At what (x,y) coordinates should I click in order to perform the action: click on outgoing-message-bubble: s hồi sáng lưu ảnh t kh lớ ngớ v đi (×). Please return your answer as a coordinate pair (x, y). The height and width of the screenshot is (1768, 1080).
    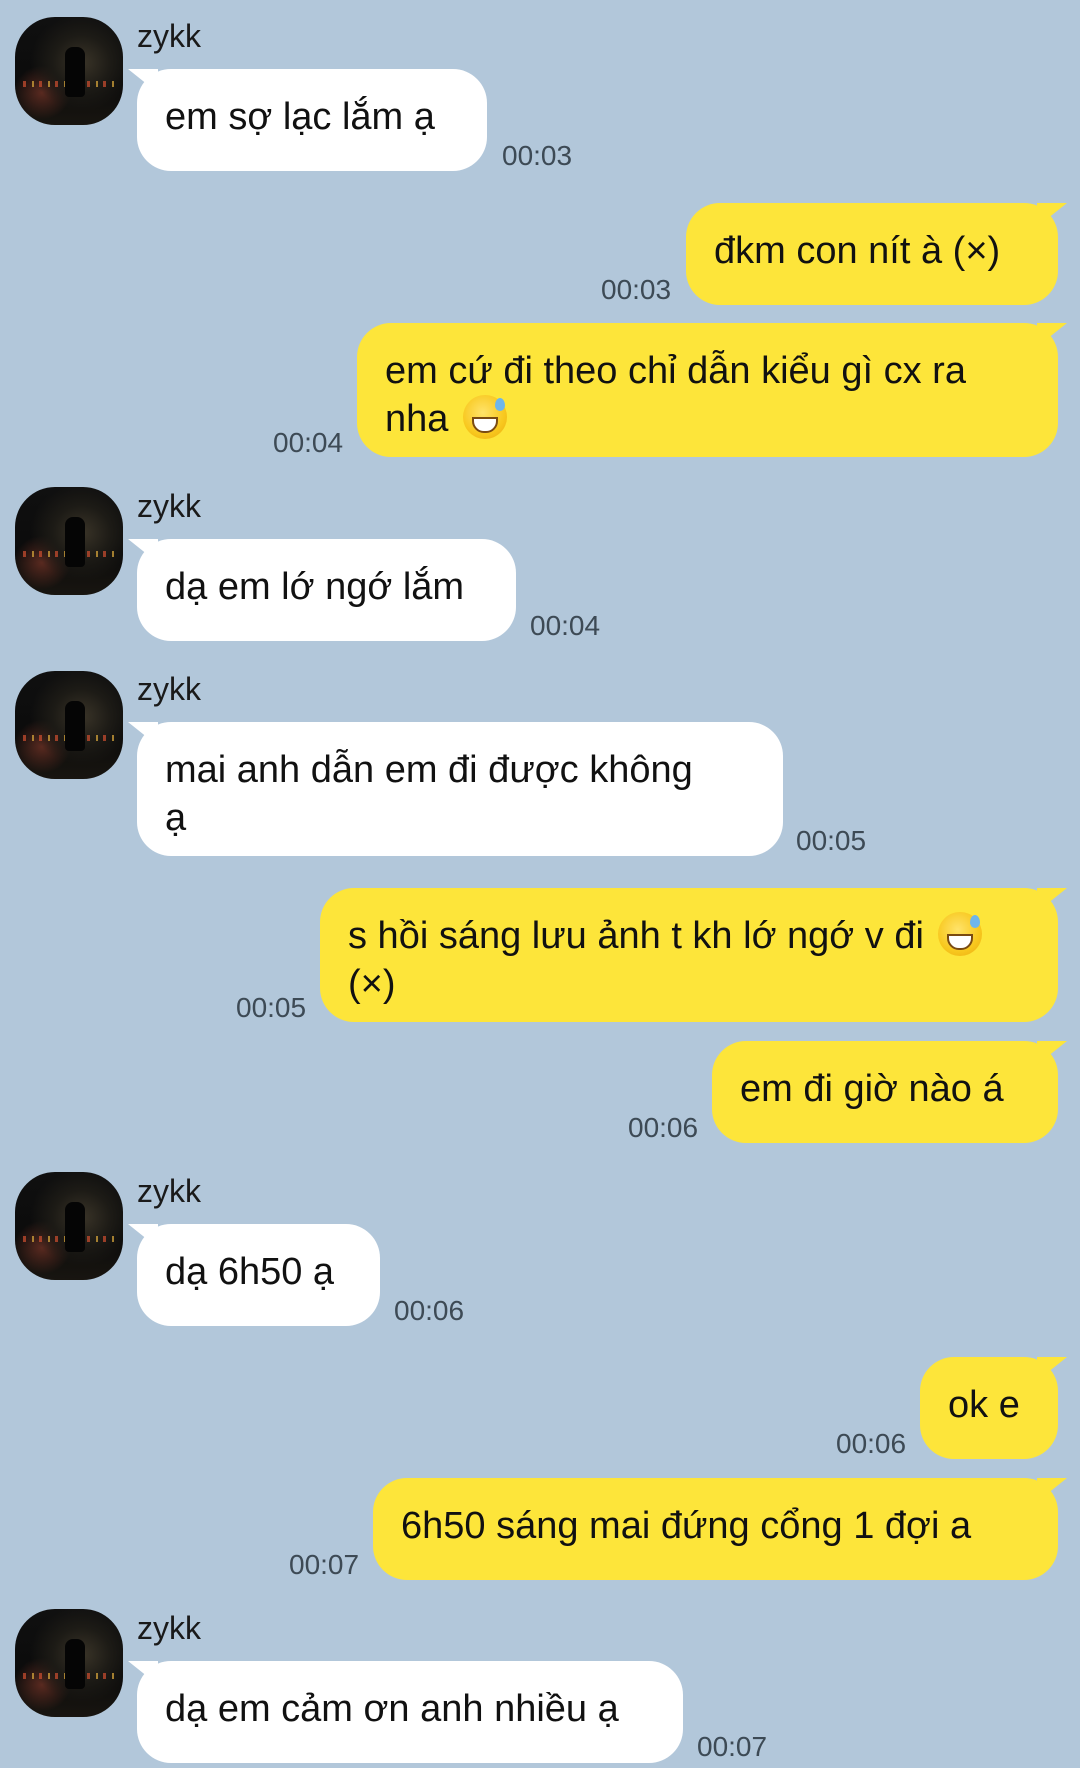
    Looking at the image, I should click on (693, 955).